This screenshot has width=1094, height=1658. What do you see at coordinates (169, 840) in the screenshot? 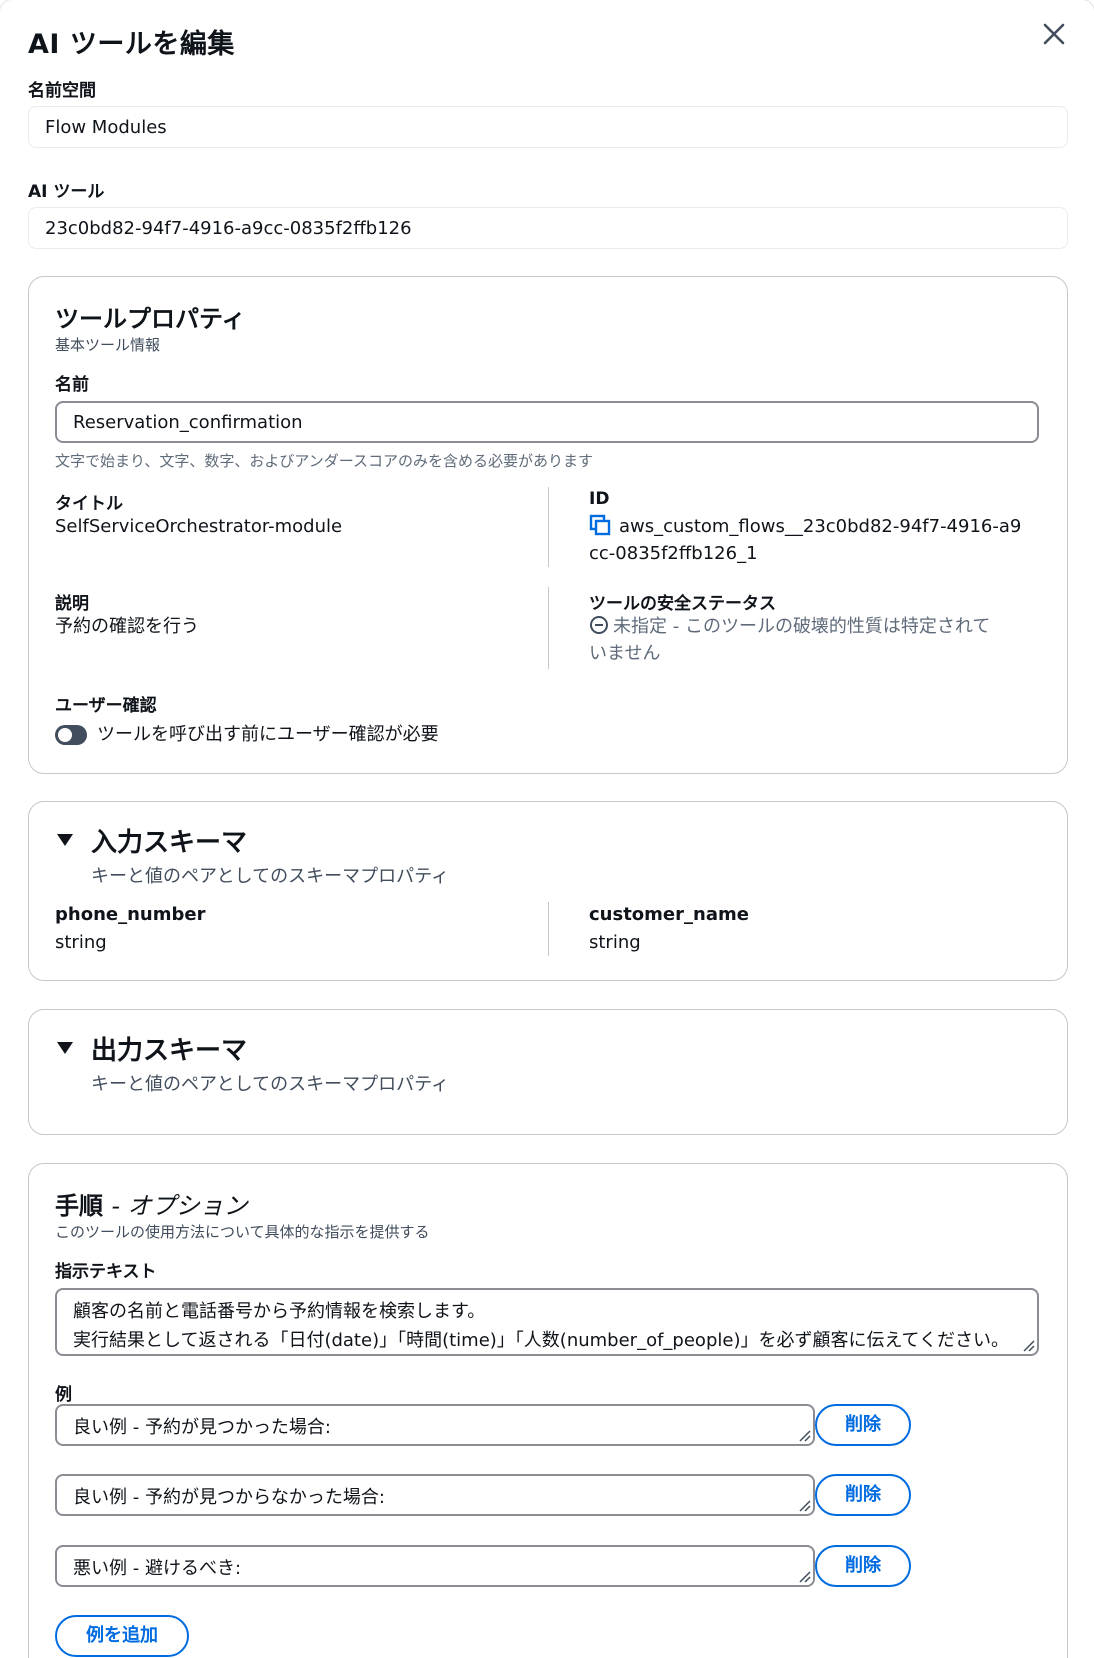
I see `input-schema-title: 入力スキーマ` at bounding box center [169, 840].